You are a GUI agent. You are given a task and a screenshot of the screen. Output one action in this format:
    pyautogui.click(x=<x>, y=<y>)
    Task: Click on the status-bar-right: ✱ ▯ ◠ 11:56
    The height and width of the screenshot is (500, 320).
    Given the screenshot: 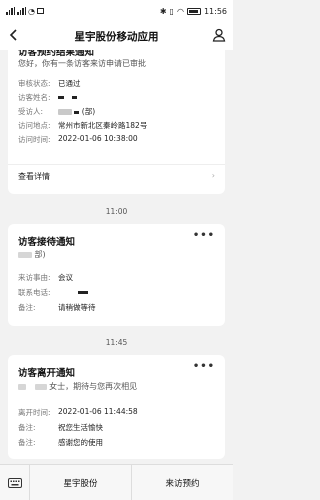 What is the action you would take?
    pyautogui.click(x=193, y=11)
    